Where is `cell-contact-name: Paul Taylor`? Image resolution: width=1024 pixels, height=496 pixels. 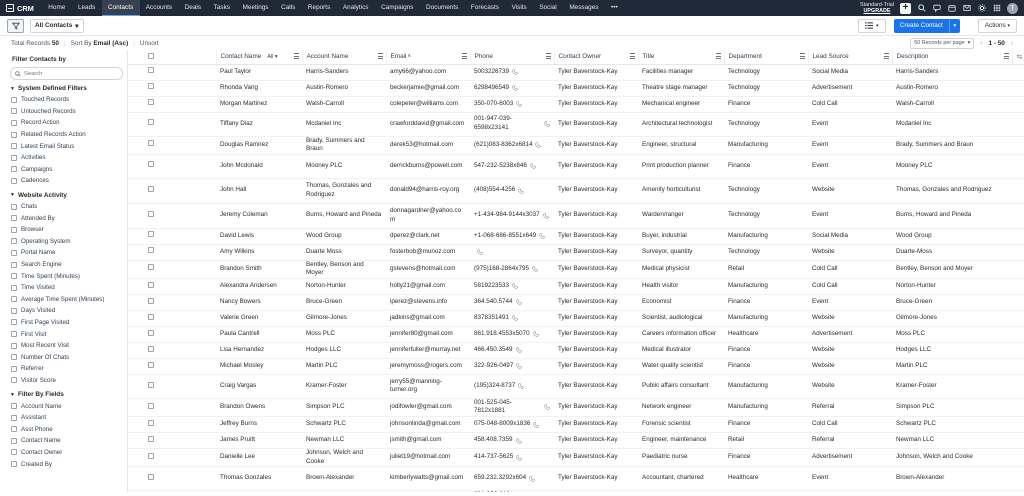 cell-contact-name: Paul Taylor is located at coordinates (259, 72).